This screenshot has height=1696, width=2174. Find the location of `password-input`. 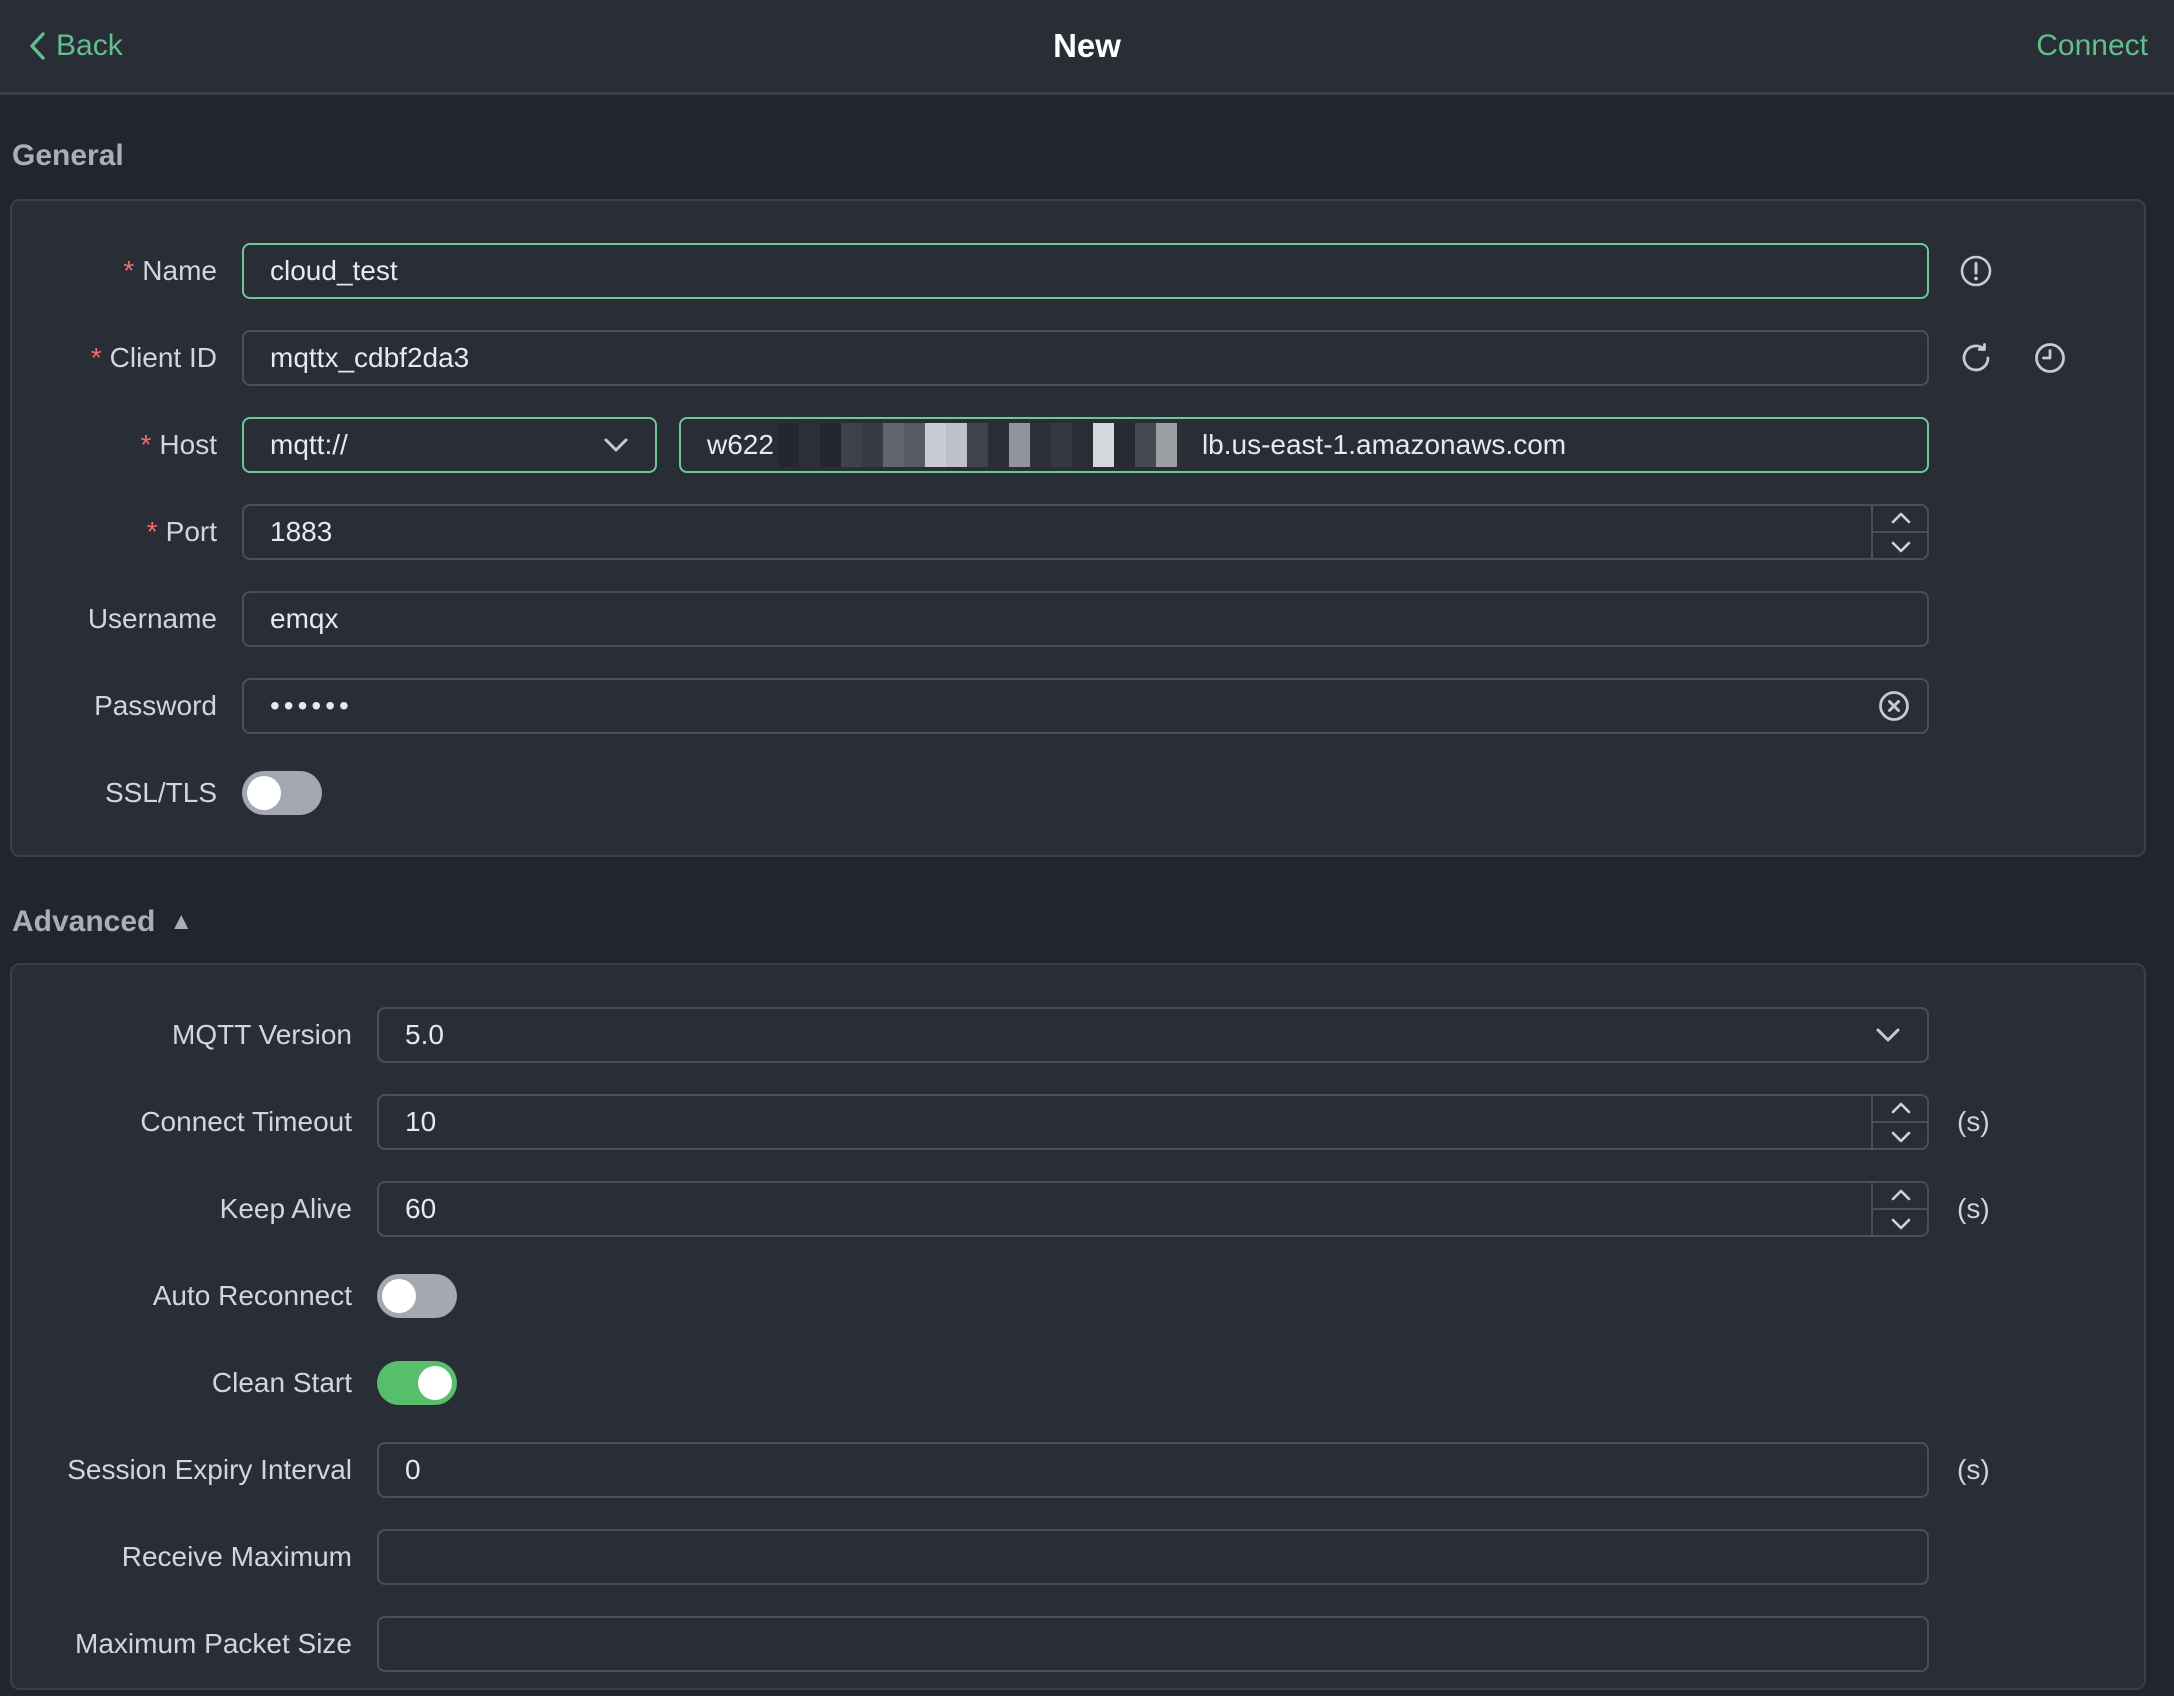

password-input is located at coordinates (1085, 706).